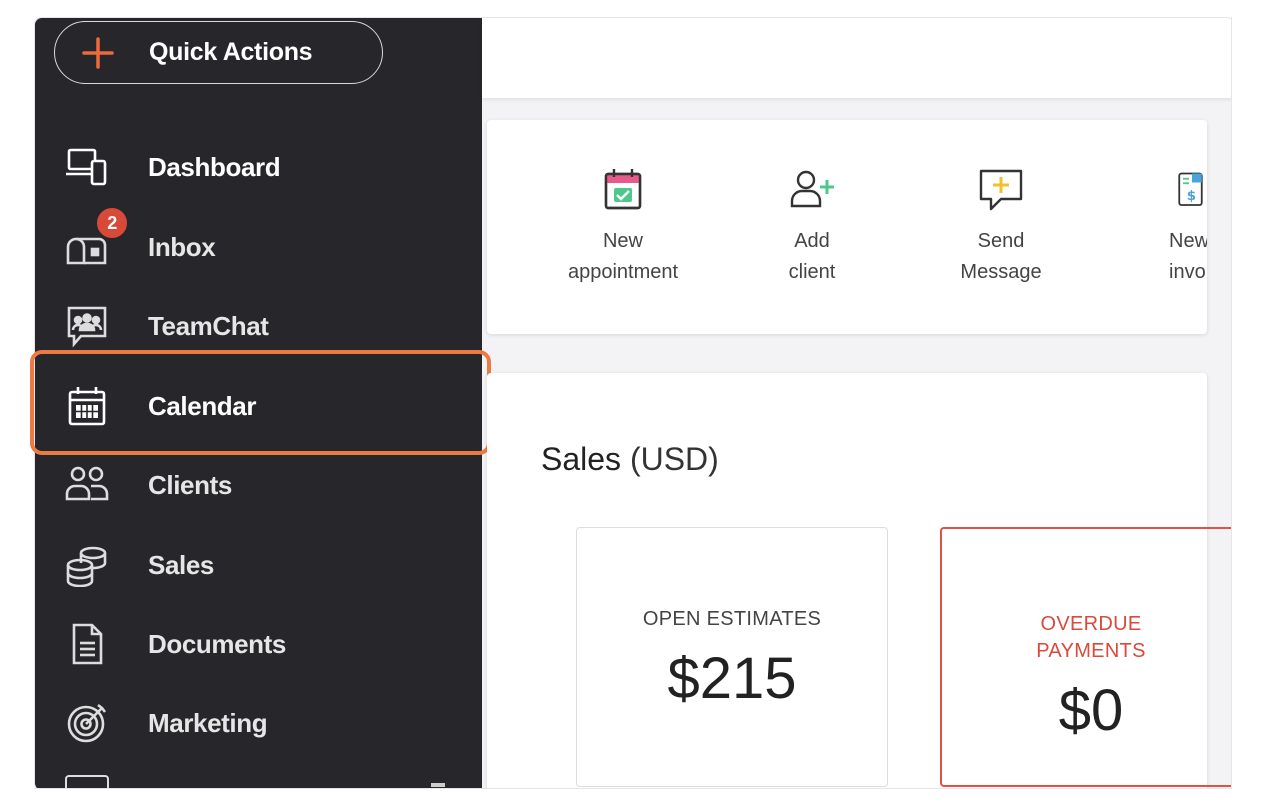  I want to click on frame-right-clip, so click(1249, 406).